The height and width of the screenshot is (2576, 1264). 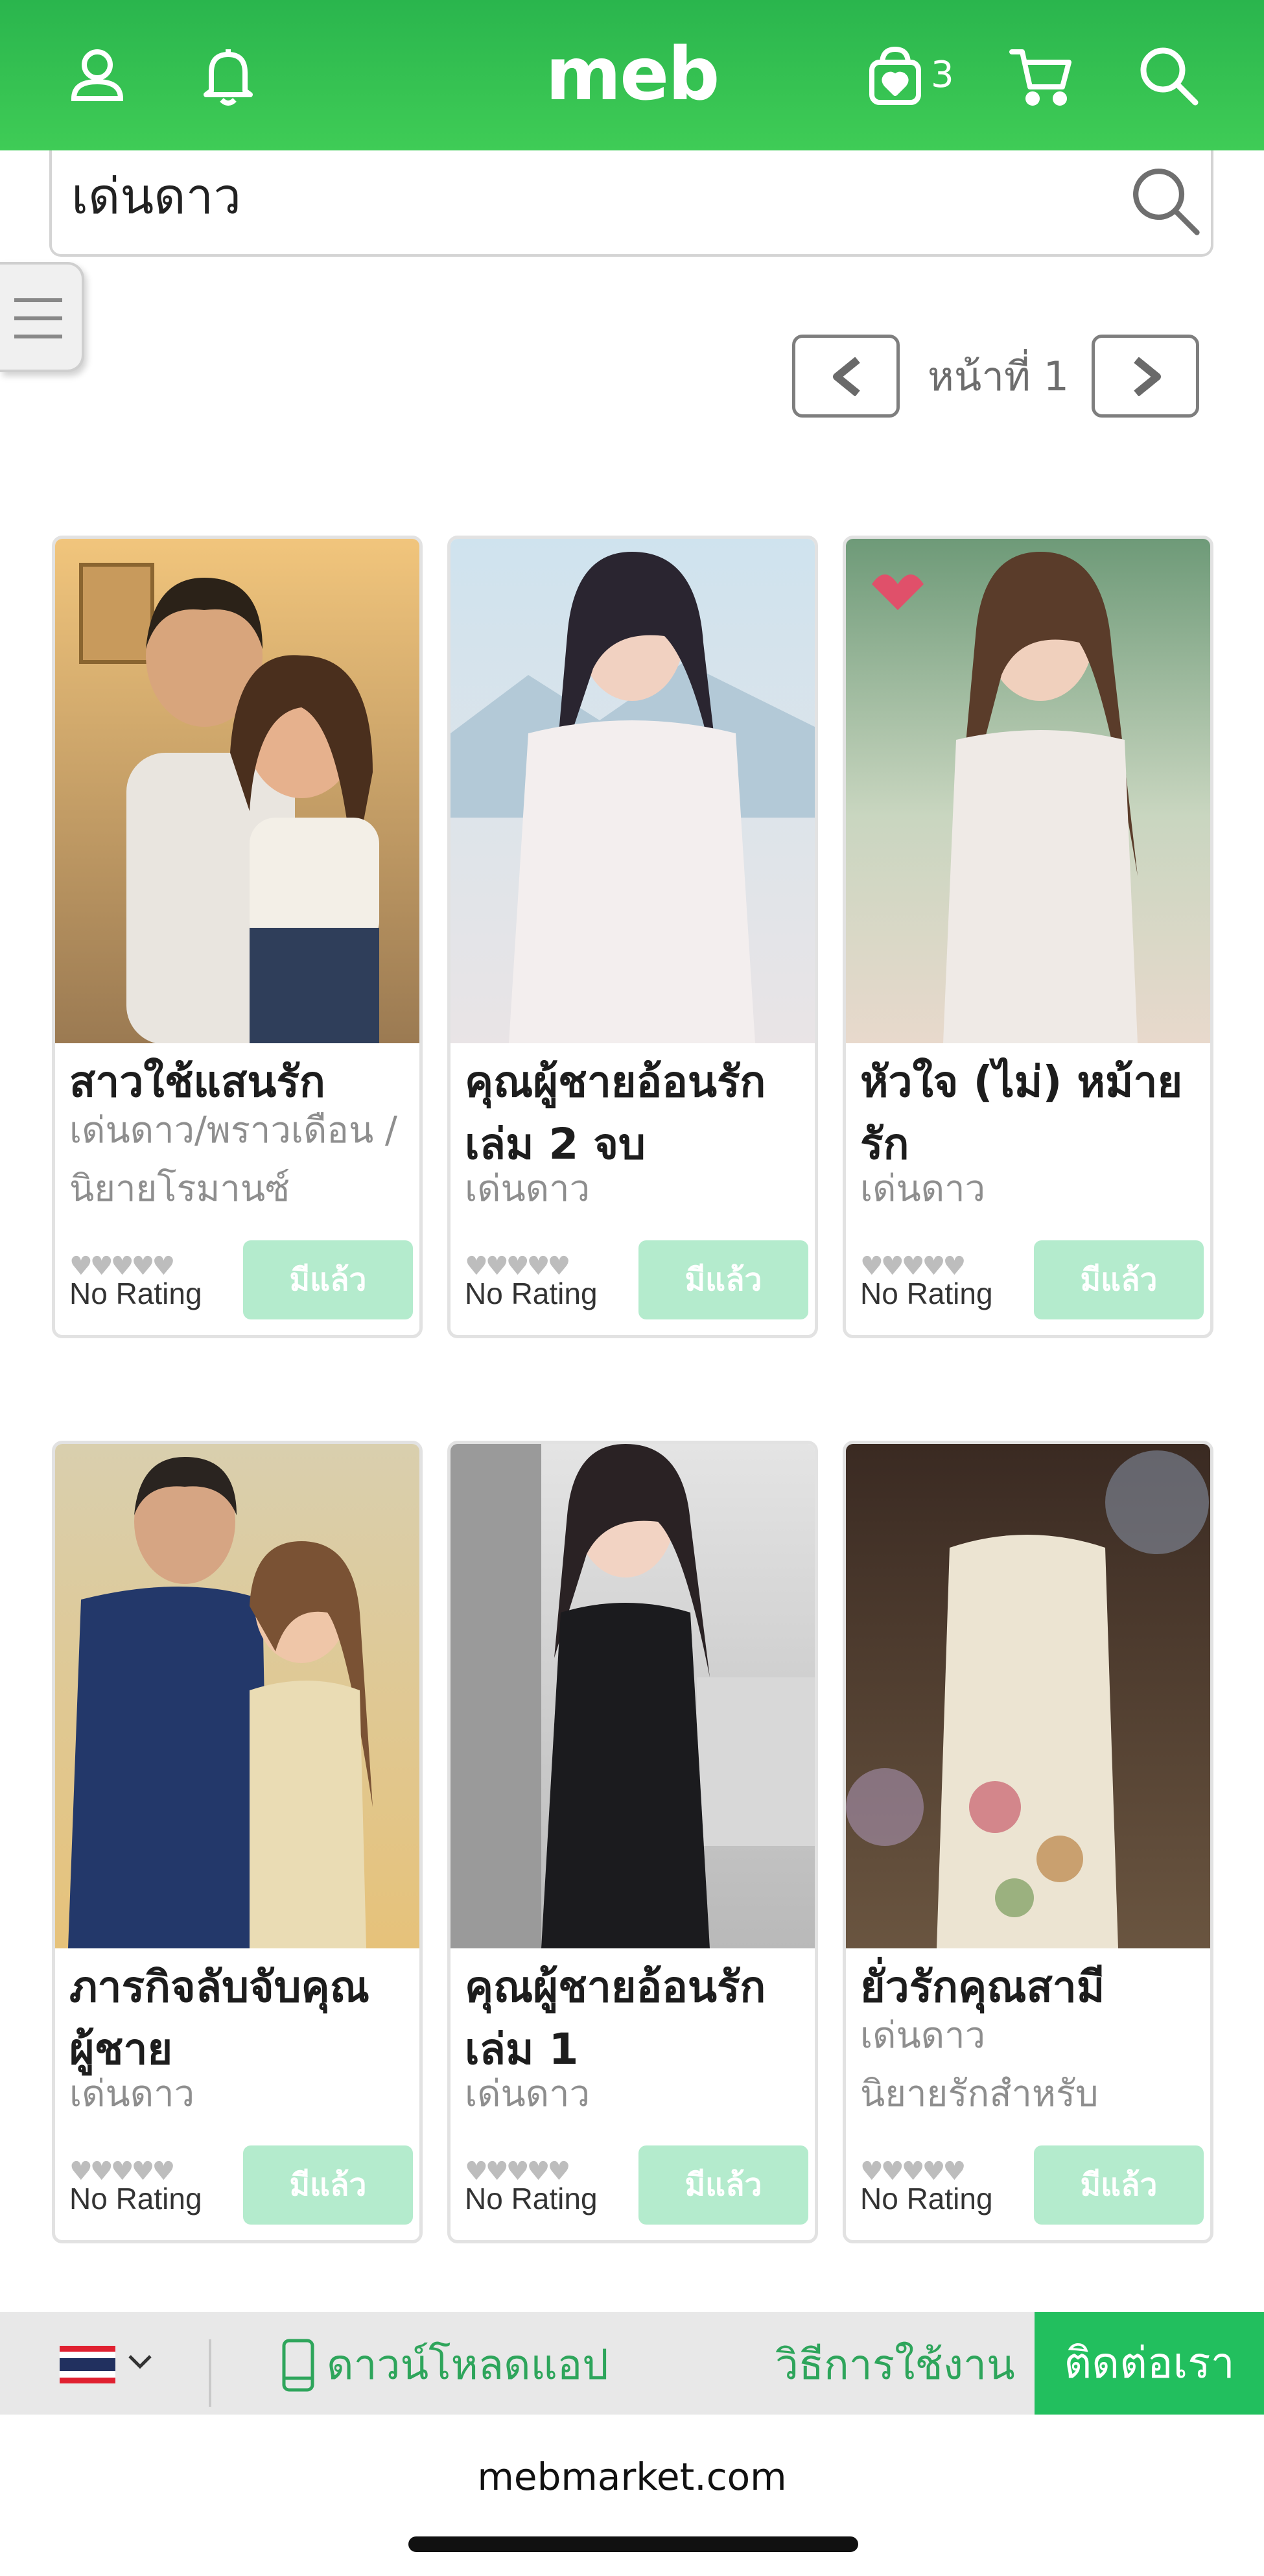 What do you see at coordinates (1032, 1113) in the screenshot?
I see `book-title: หัวใจ (ไม่) หม้ายรัก` at bounding box center [1032, 1113].